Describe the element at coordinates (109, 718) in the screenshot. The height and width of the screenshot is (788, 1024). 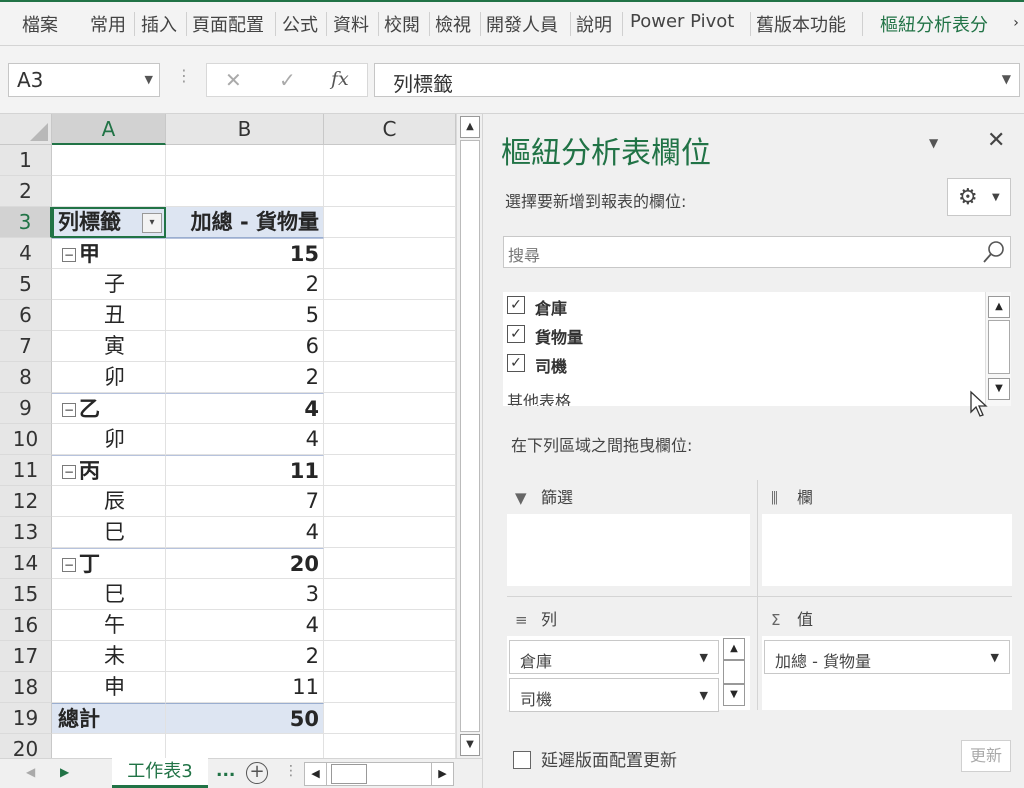
I see `grand-total-label: 總計` at that location.